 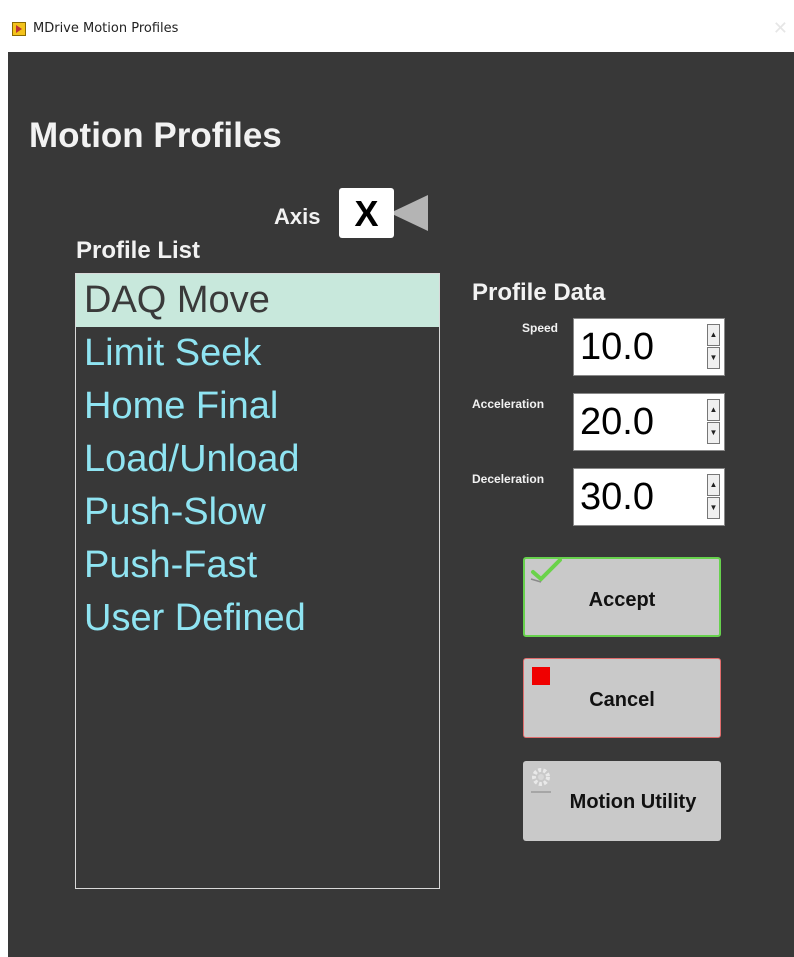 What do you see at coordinates (257, 353) in the screenshot?
I see `profile-item-limit-seek: Limit Seek` at bounding box center [257, 353].